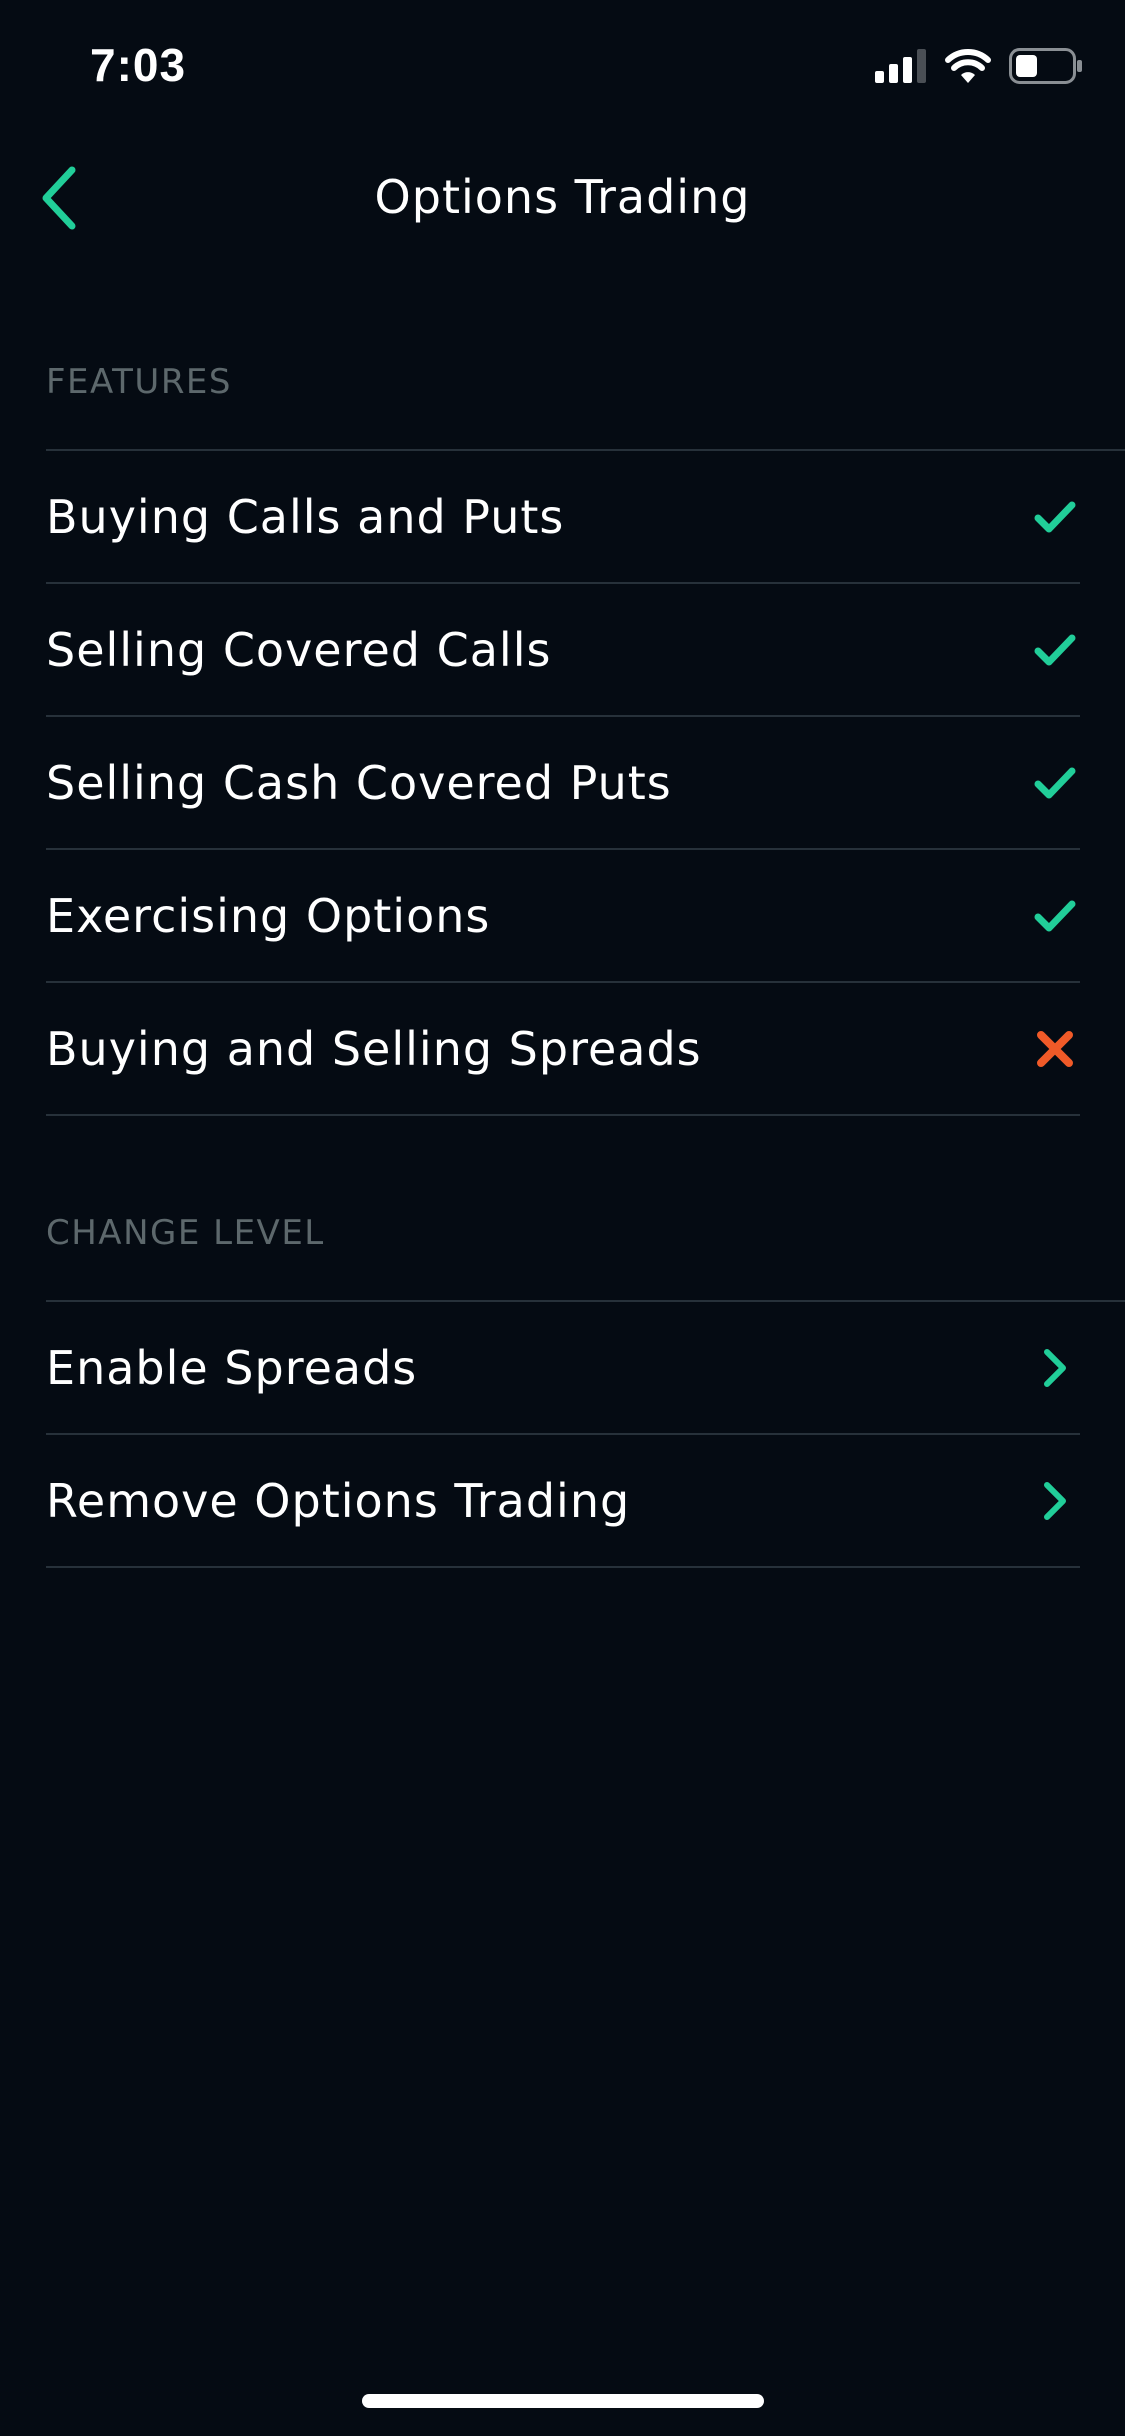 This screenshot has height=2436, width=1125. I want to click on status-icons, so click(979, 66).